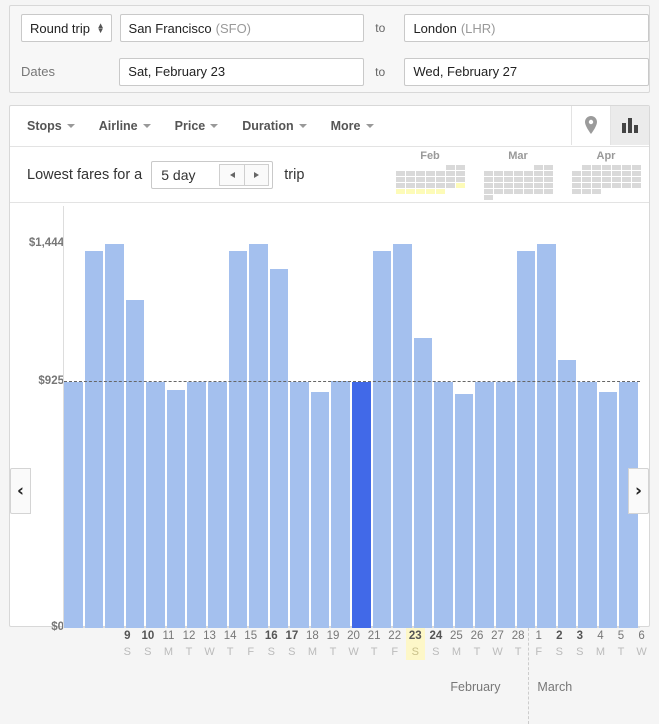  What do you see at coordinates (242, 28) in the screenshot?
I see `origin-input: San Francisco (SFO)` at bounding box center [242, 28].